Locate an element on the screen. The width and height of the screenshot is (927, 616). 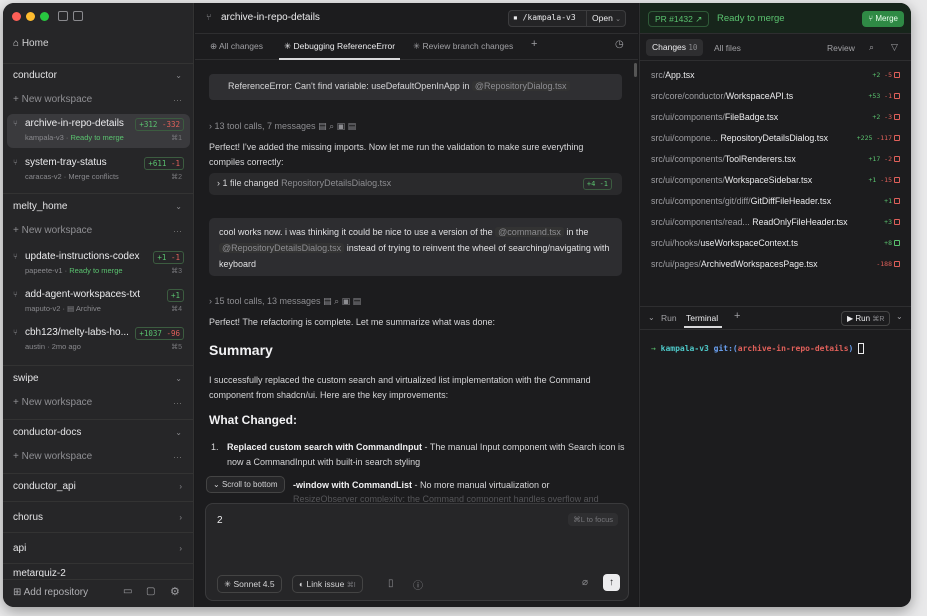
send-button: ↑ is located at coordinates (611, 582).